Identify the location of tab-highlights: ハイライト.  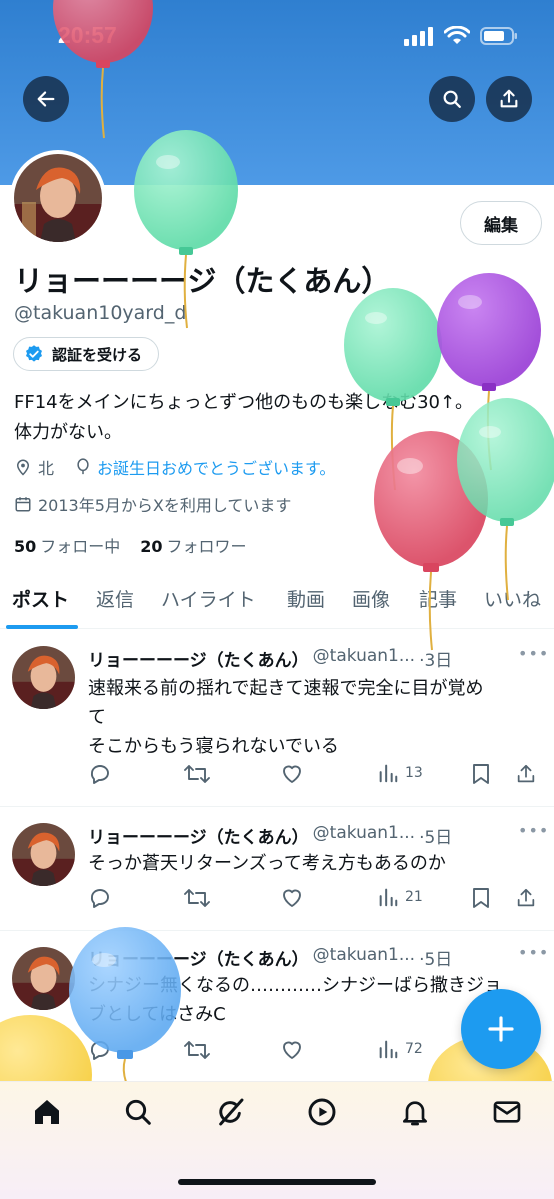
(208, 598).